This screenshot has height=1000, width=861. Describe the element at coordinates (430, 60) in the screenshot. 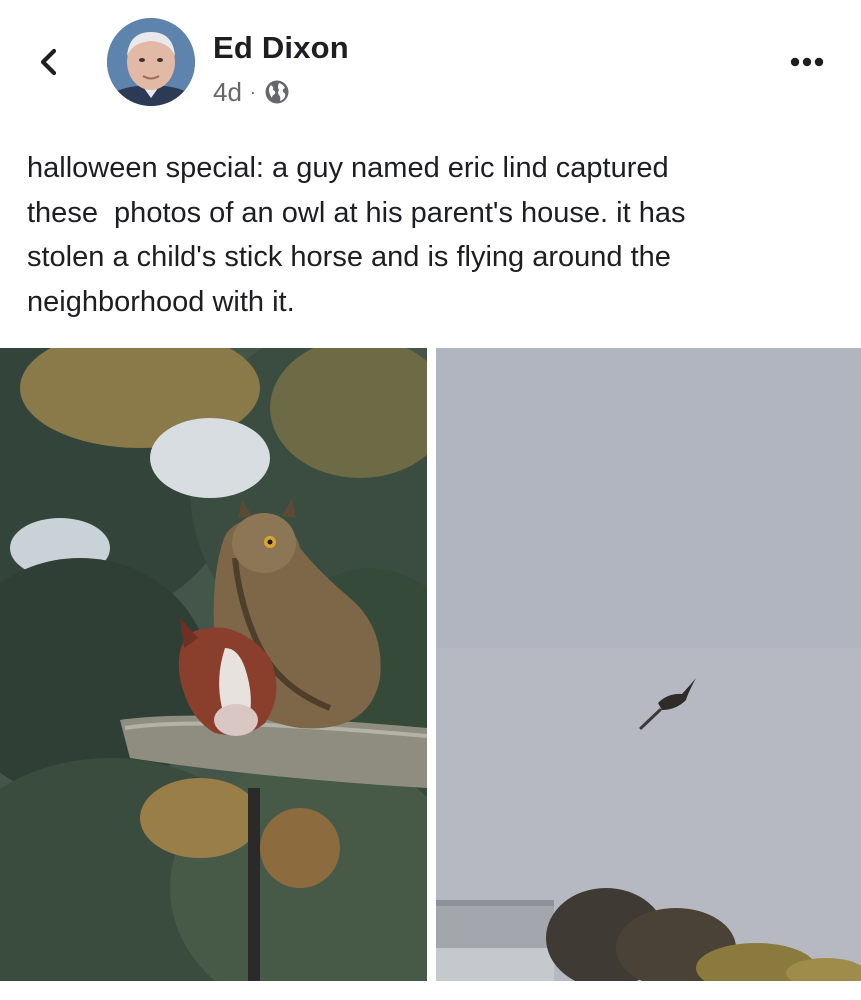

I see `post-header: Ed Dixon 4d ·` at that location.